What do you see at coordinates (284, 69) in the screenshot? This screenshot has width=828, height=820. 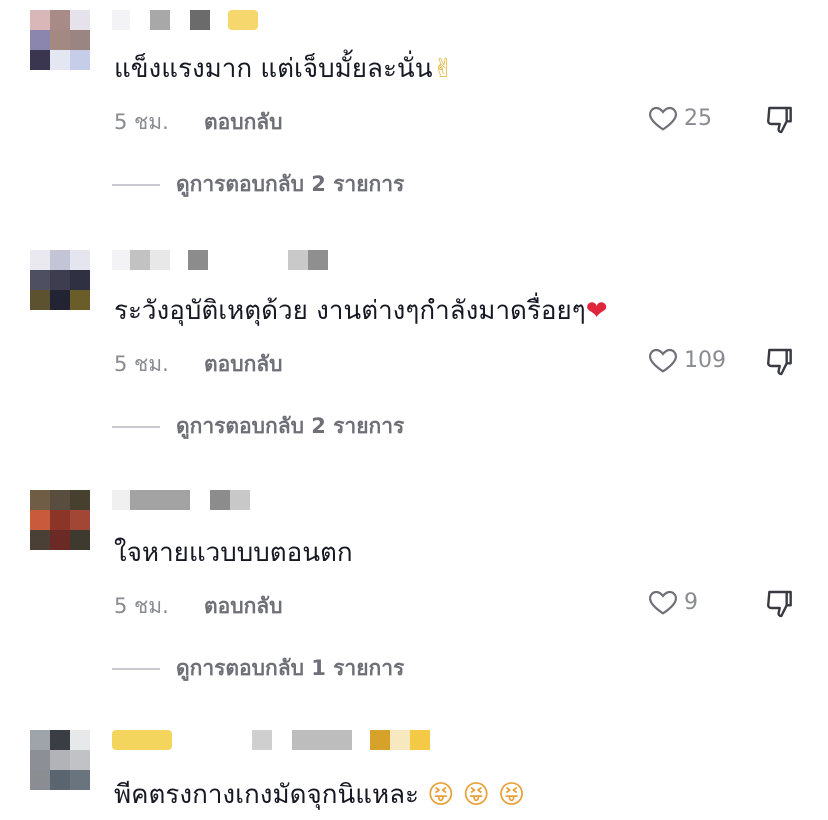 I see `comment-text: แข็งแรงมาก แต่เจ็บมั้ยละนั่น✌` at bounding box center [284, 69].